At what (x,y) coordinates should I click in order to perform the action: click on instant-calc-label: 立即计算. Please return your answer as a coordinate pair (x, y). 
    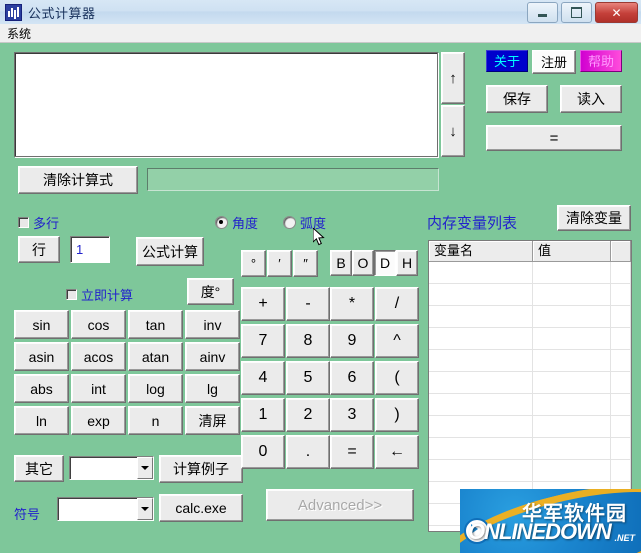
    Looking at the image, I should click on (107, 295).